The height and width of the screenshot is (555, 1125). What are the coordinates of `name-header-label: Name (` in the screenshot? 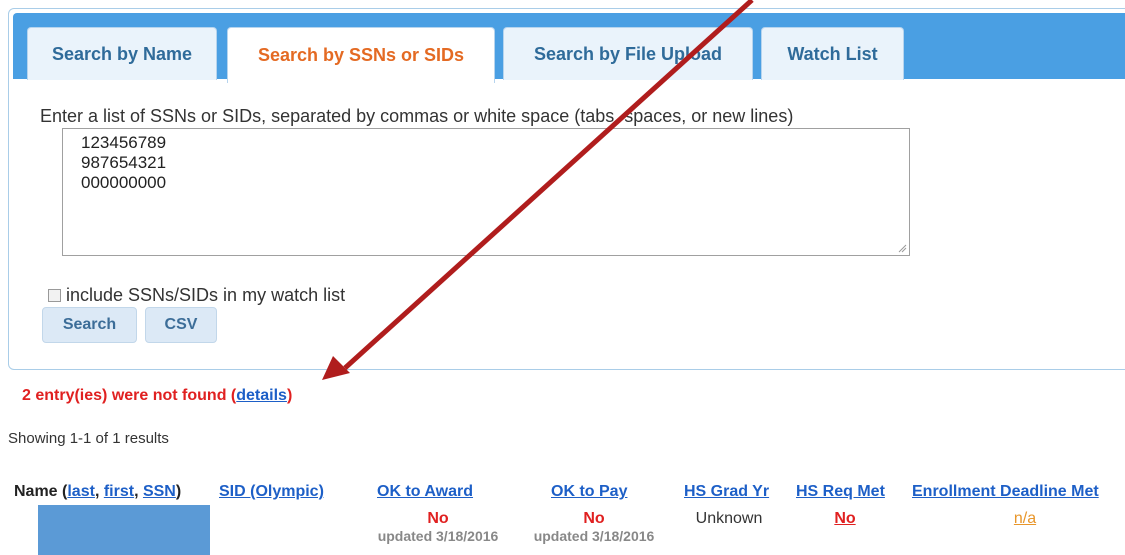 It's located at (41, 491).